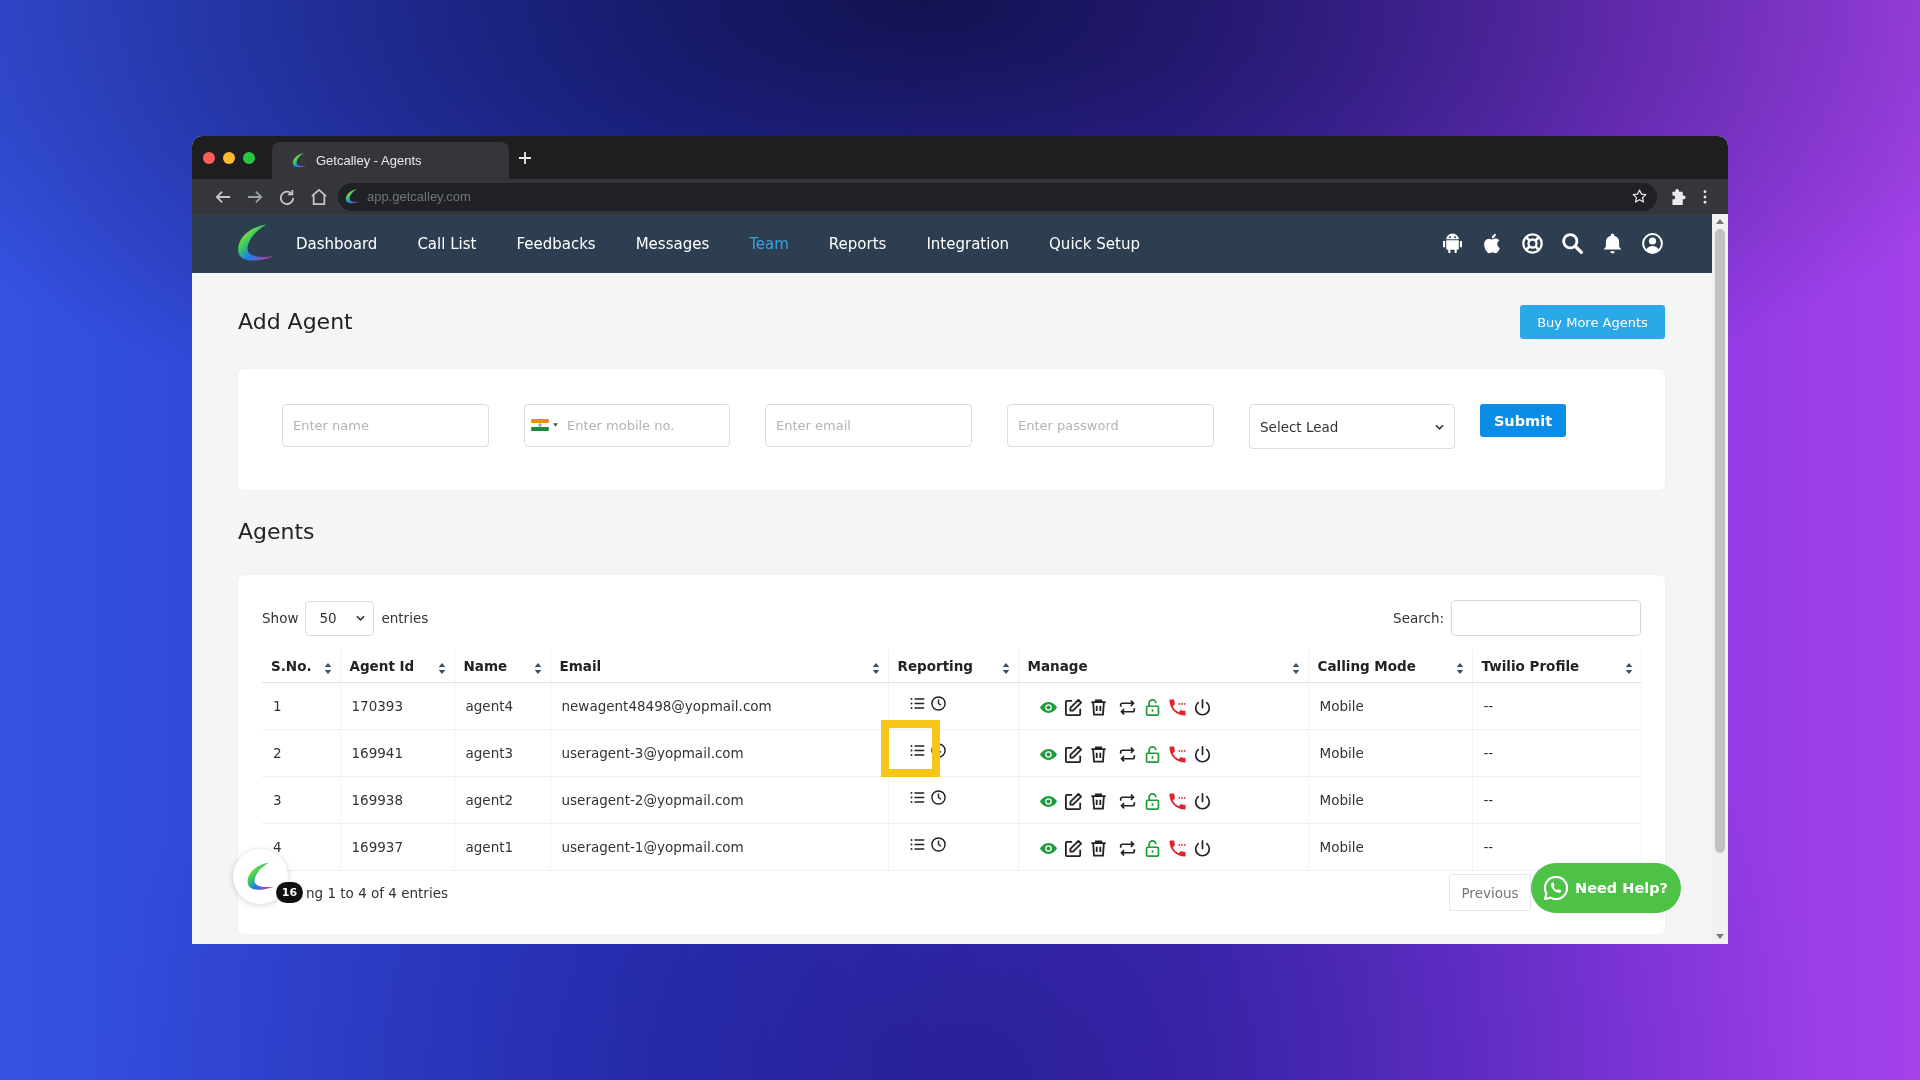 The height and width of the screenshot is (1080, 1920). What do you see at coordinates (1652, 243) in the screenshot?
I see `user-icon` at bounding box center [1652, 243].